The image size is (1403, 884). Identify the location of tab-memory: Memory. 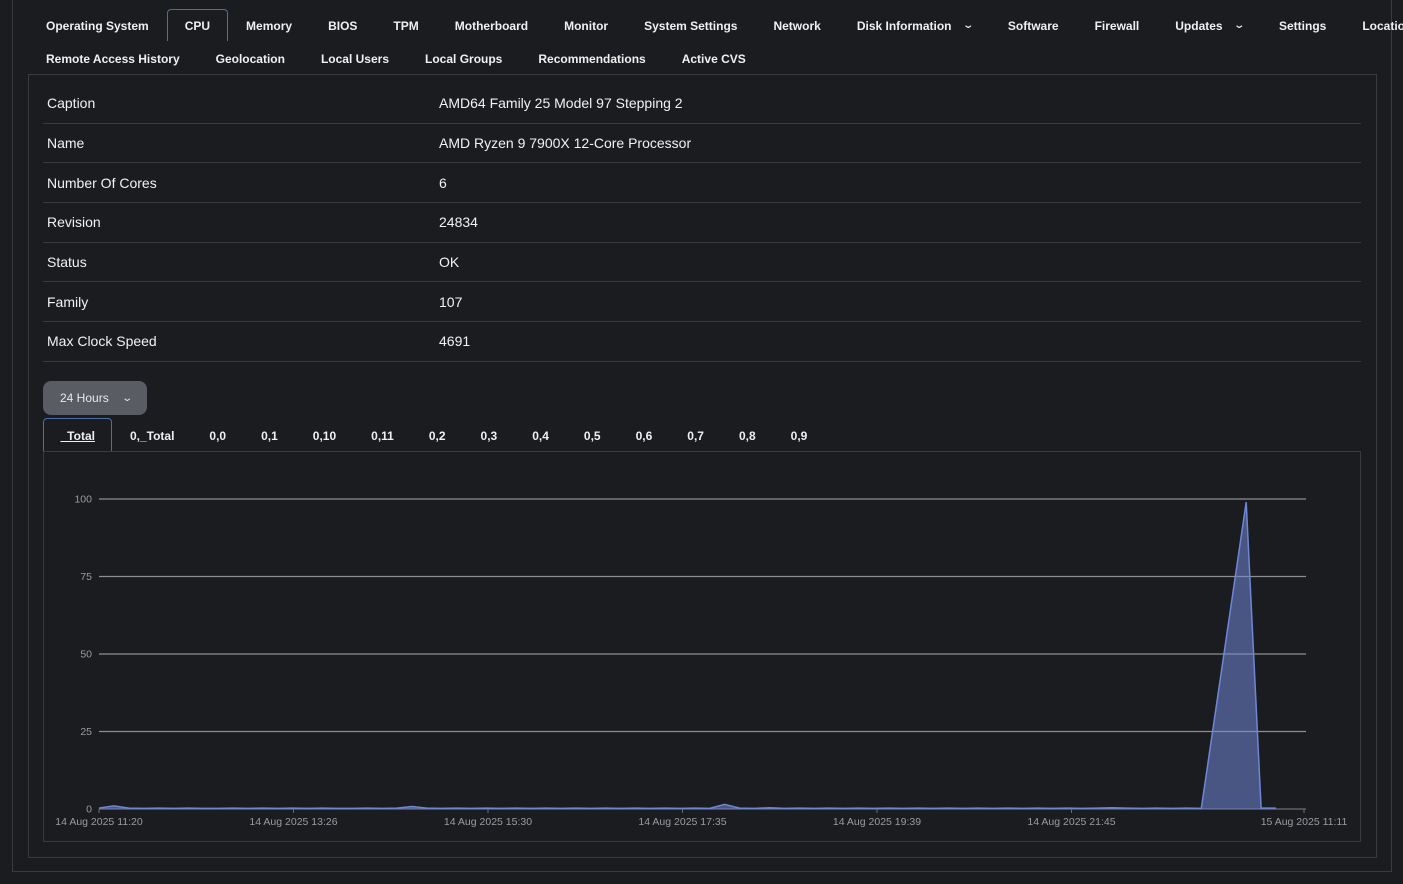
(269, 25).